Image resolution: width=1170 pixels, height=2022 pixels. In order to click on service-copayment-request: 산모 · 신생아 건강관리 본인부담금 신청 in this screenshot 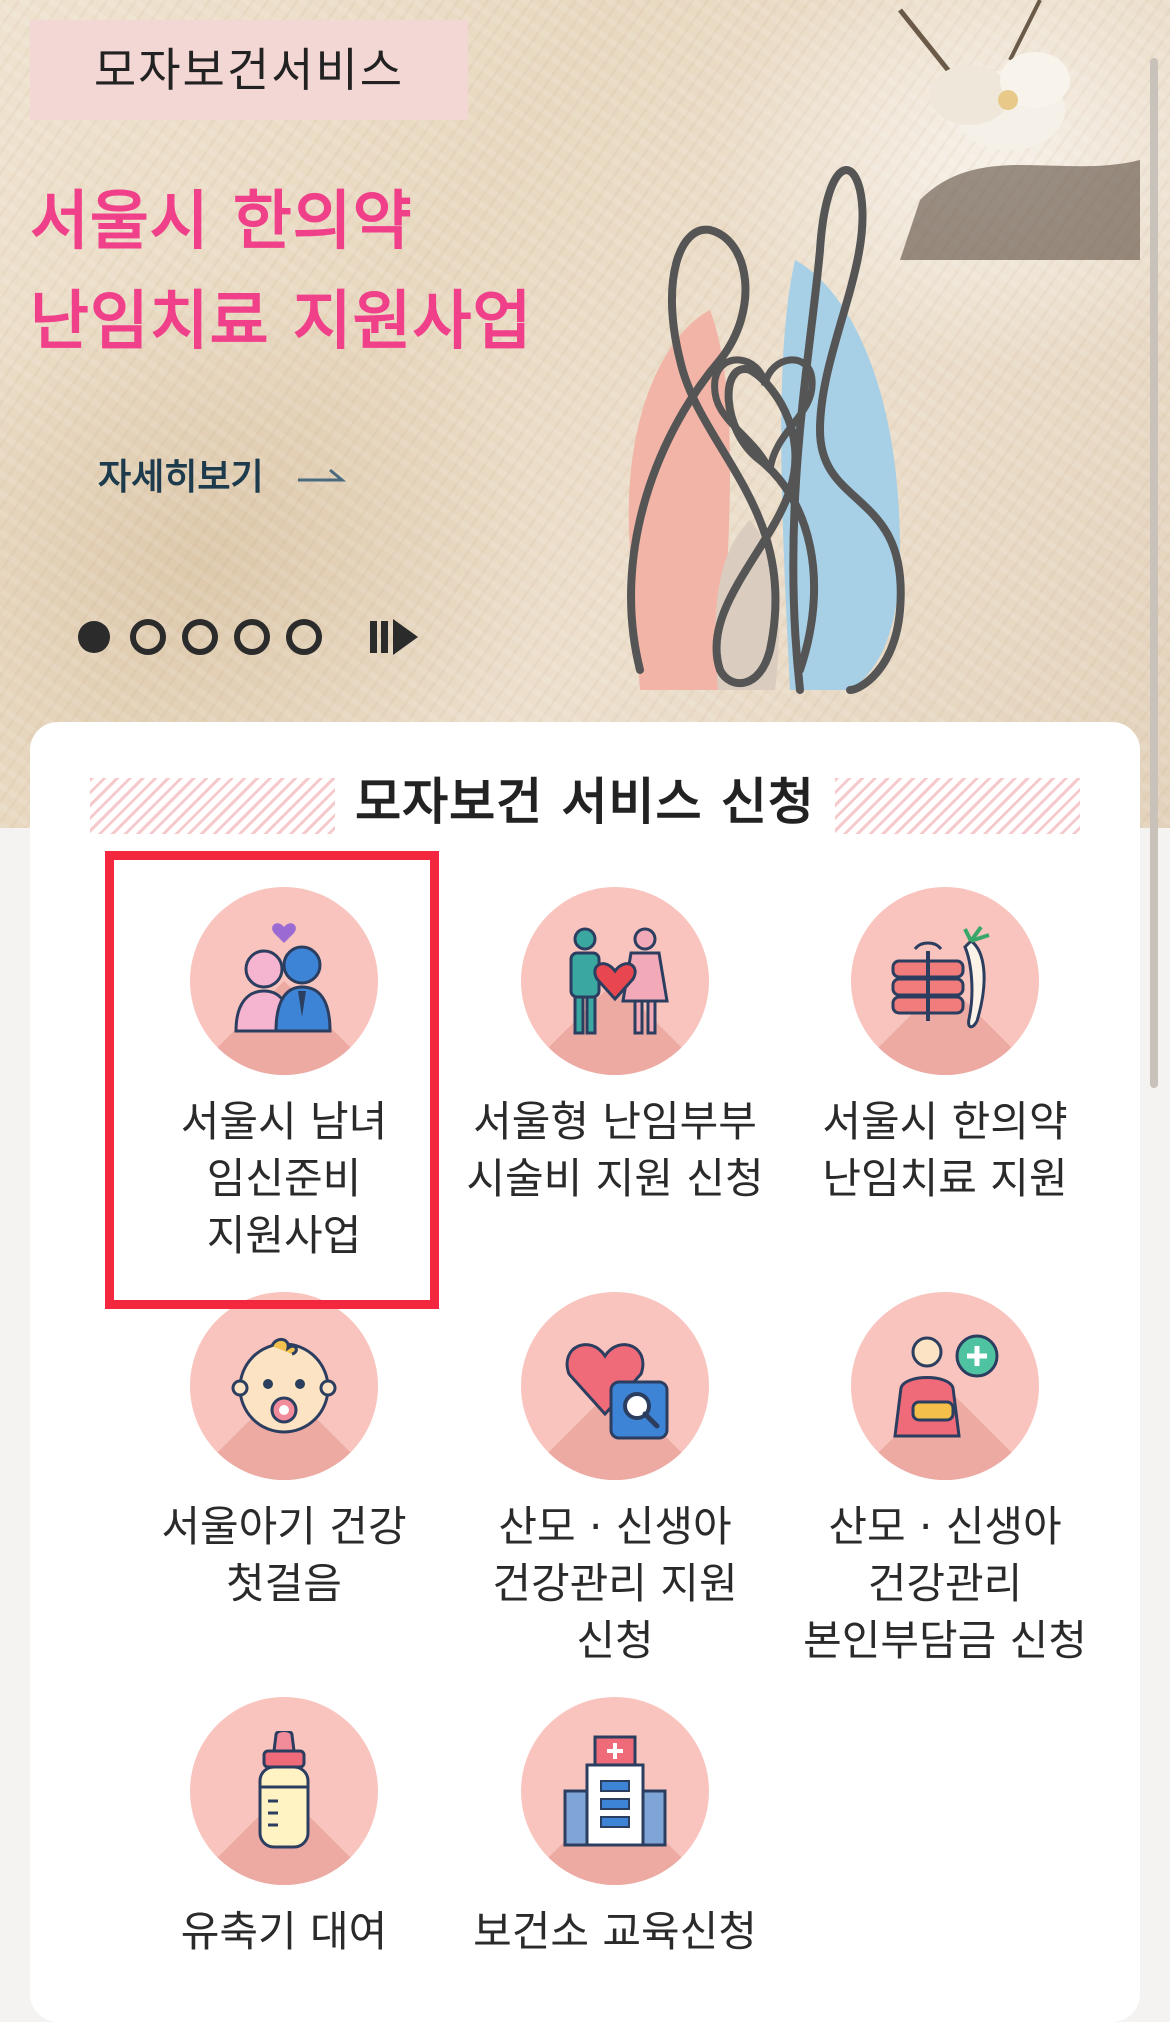, I will do `click(945, 1480)`.